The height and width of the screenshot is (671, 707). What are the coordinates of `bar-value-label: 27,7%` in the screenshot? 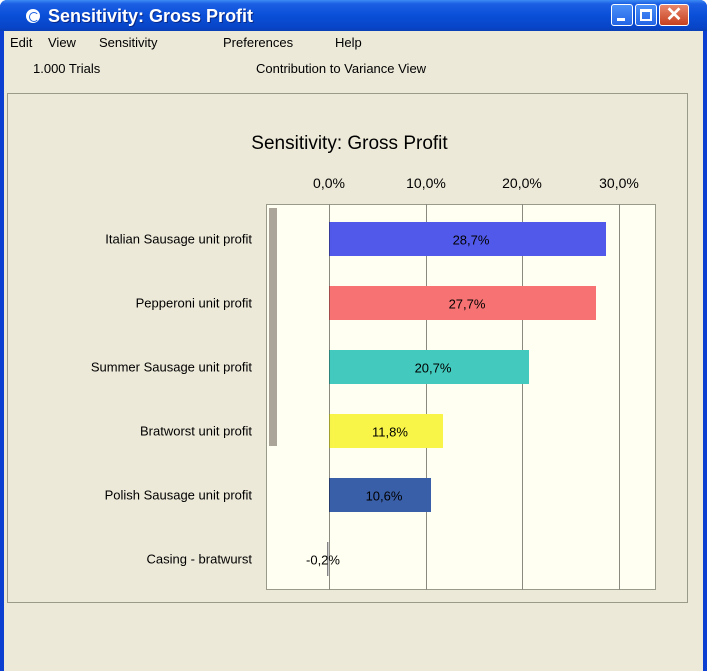 It's located at (467, 304).